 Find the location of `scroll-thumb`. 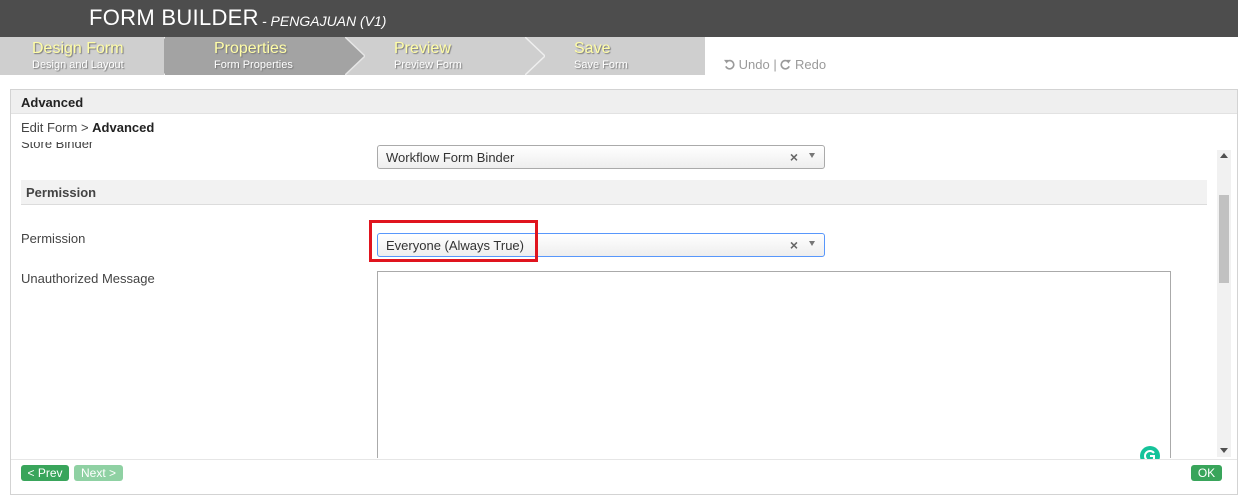

scroll-thumb is located at coordinates (1224, 239).